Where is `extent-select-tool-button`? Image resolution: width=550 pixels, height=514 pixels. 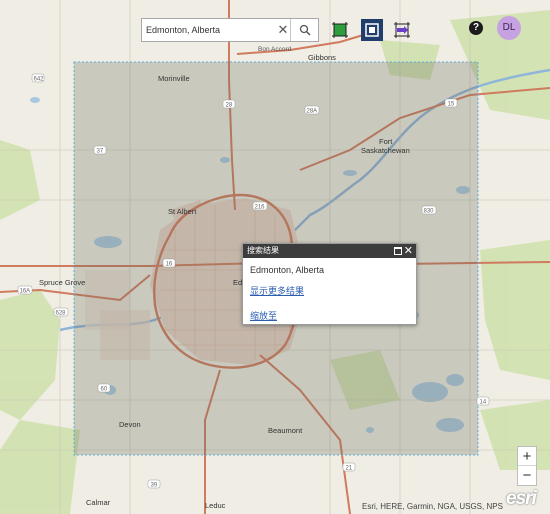
extent-select-tool-button is located at coordinates (372, 30).